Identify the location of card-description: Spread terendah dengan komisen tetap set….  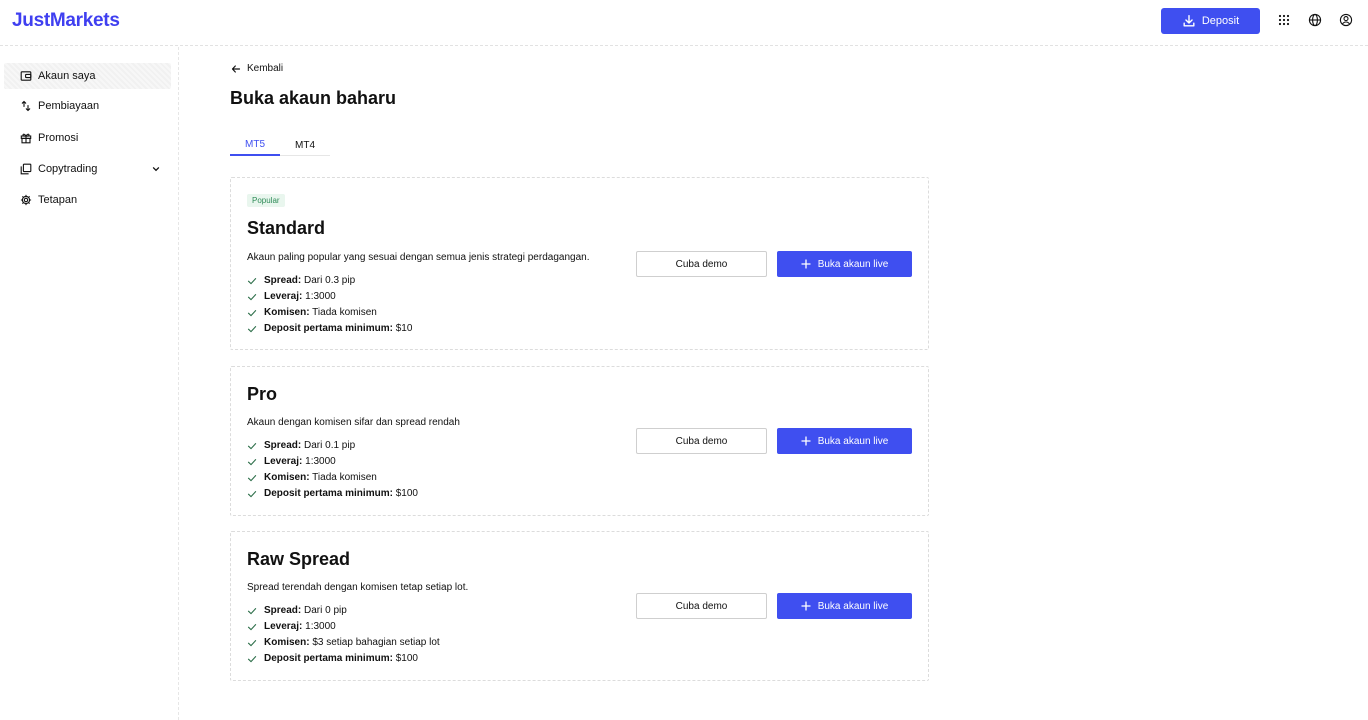
(358, 587).